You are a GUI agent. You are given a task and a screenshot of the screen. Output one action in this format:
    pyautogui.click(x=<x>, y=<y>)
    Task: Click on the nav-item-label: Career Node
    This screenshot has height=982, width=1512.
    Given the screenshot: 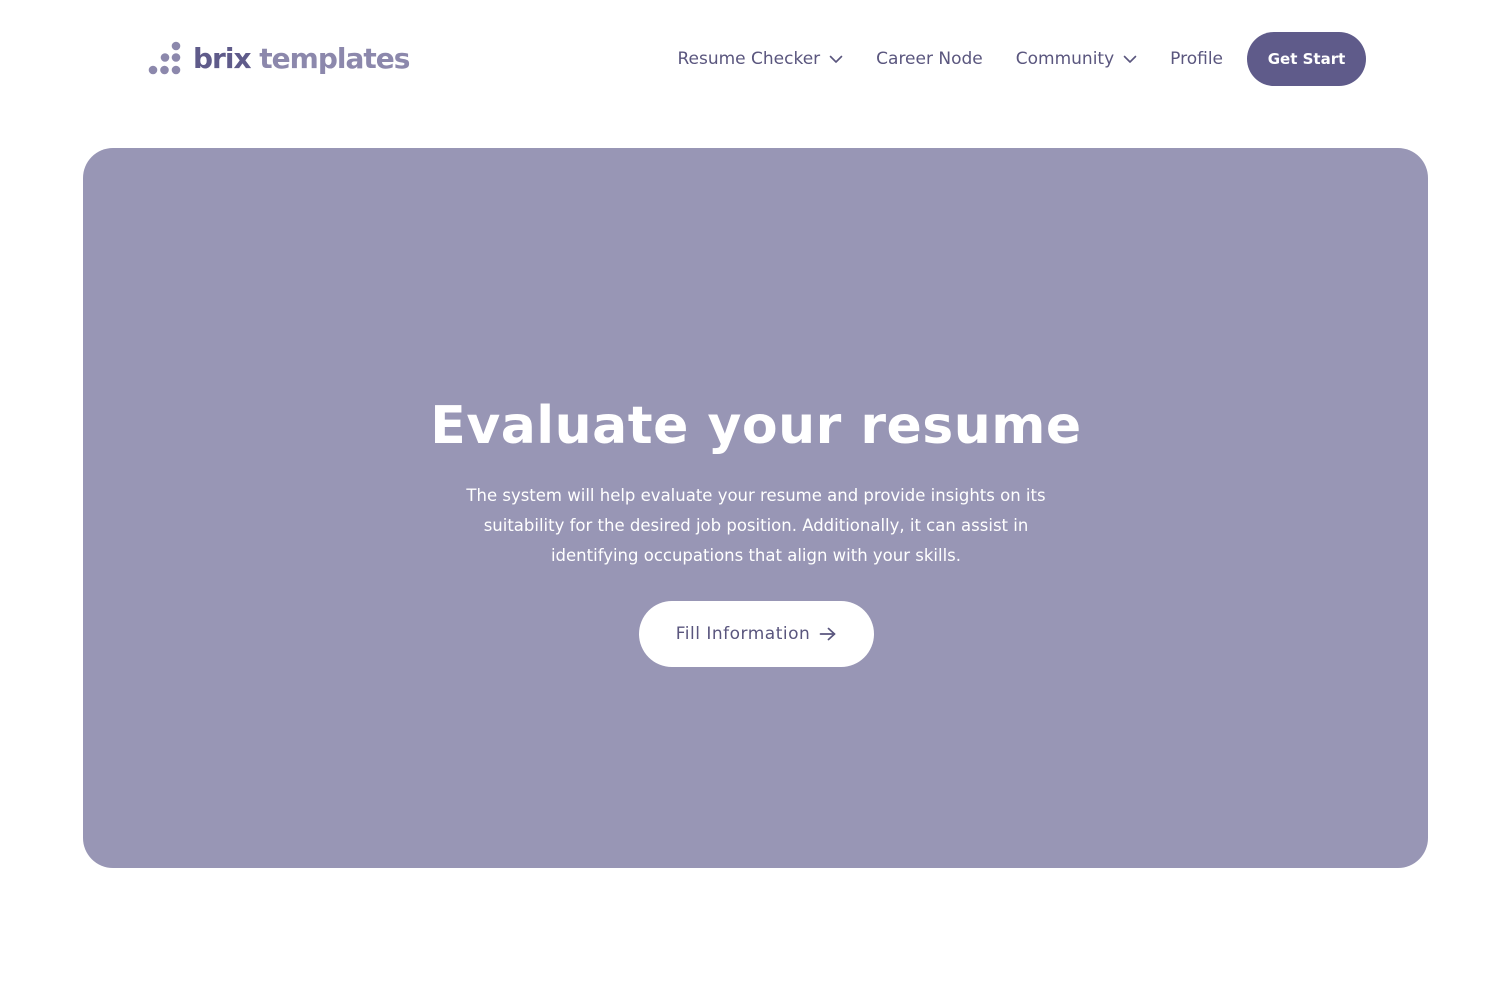 What is the action you would take?
    pyautogui.click(x=929, y=59)
    